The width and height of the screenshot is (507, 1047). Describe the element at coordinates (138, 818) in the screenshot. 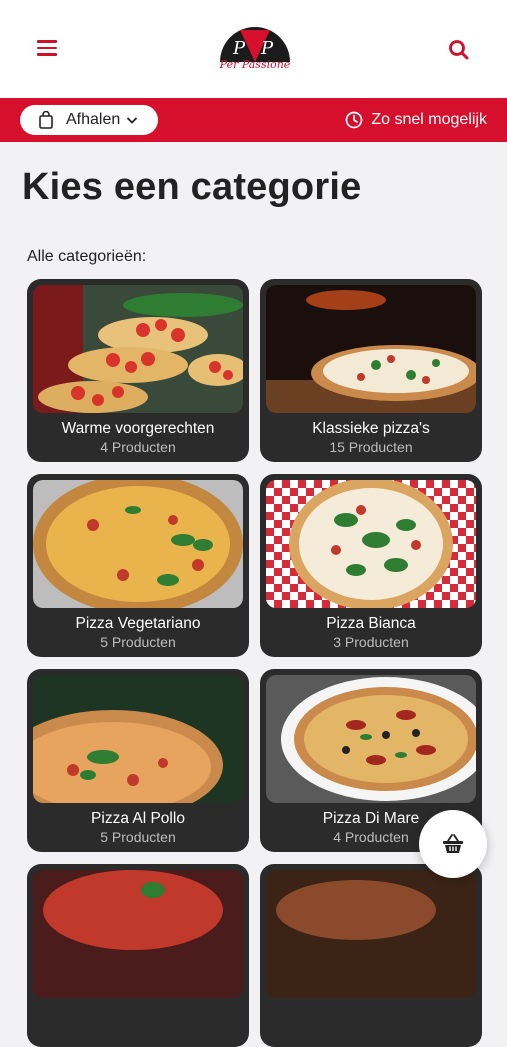

I see `category-name: Pizza Al Pollo` at that location.